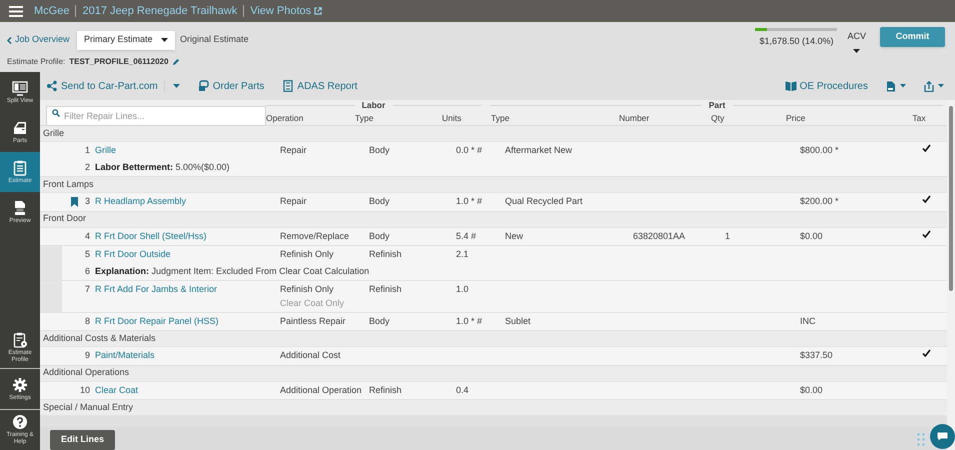 The image size is (955, 450). Describe the element at coordinates (16, 11) in the screenshot. I see `menu-icon` at that location.